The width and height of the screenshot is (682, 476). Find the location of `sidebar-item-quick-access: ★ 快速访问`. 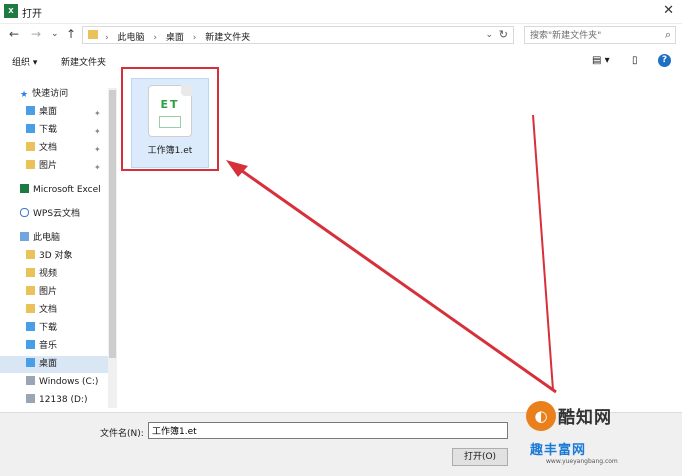

sidebar-item-quick-access: ★ 快速访问 is located at coordinates (44, 94).